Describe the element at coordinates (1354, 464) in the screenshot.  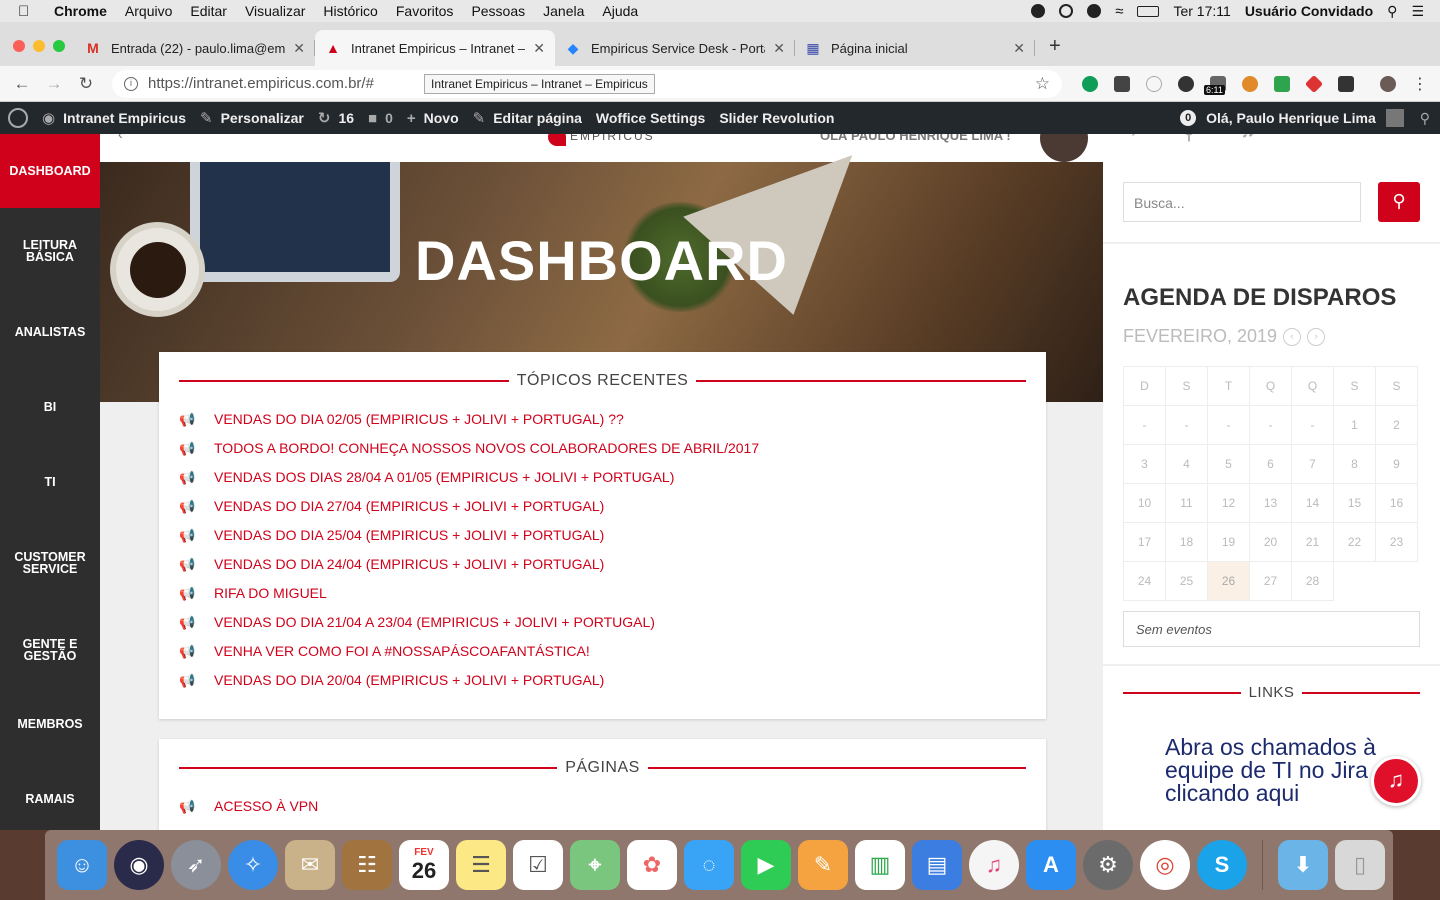
I see `calendar-day: 8` at that location.